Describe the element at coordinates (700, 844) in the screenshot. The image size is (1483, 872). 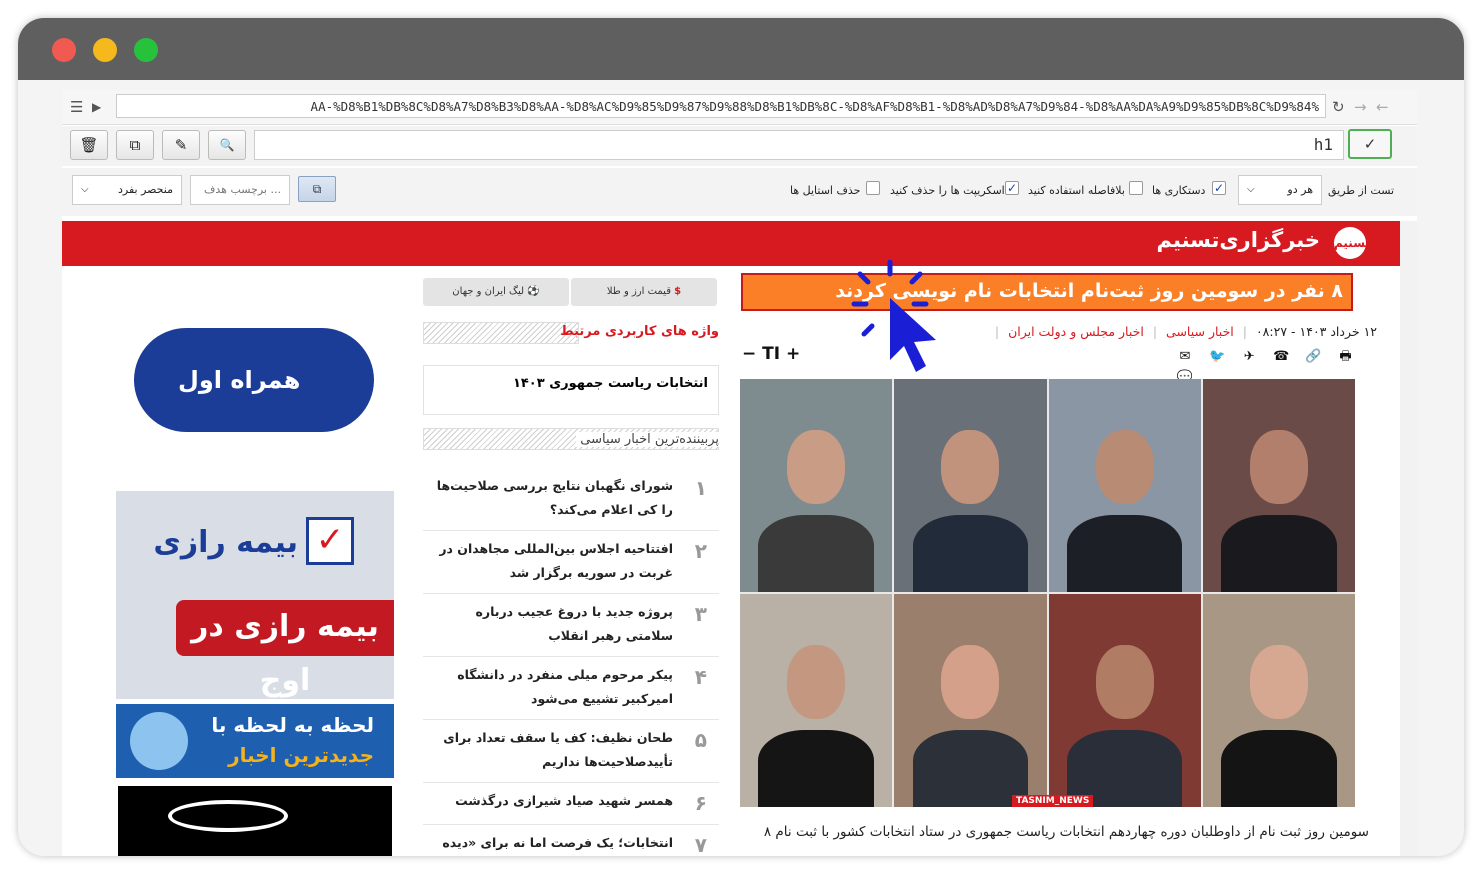
I see `item-rank: ۷` at that location.